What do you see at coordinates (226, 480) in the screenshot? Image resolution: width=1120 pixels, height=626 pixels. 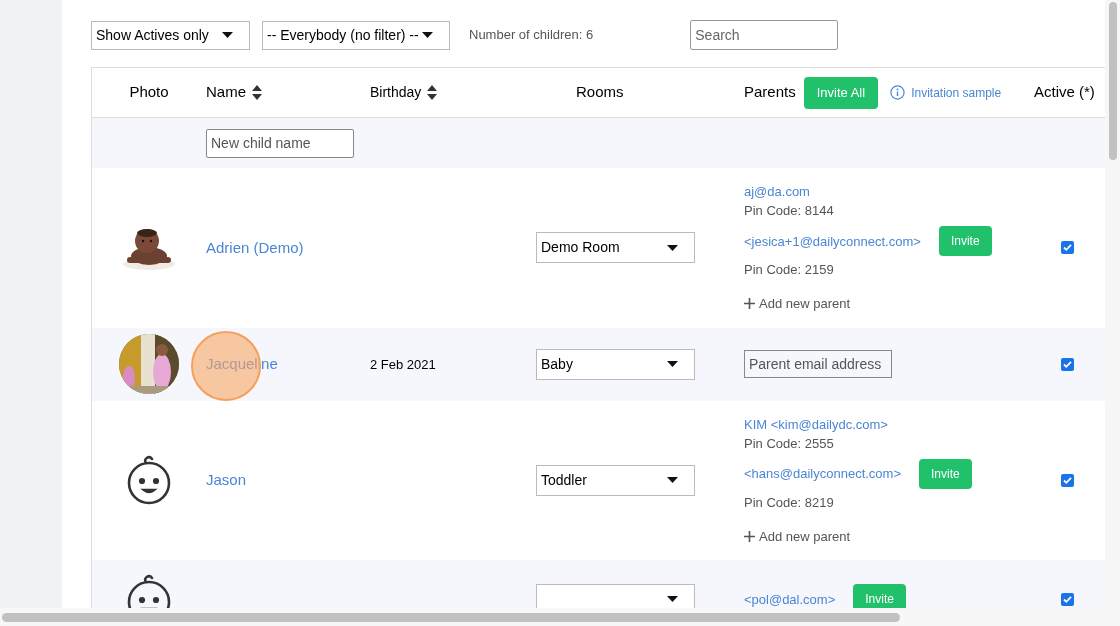 I see `child-name-link: Jason` at bounding box center [226, 480].